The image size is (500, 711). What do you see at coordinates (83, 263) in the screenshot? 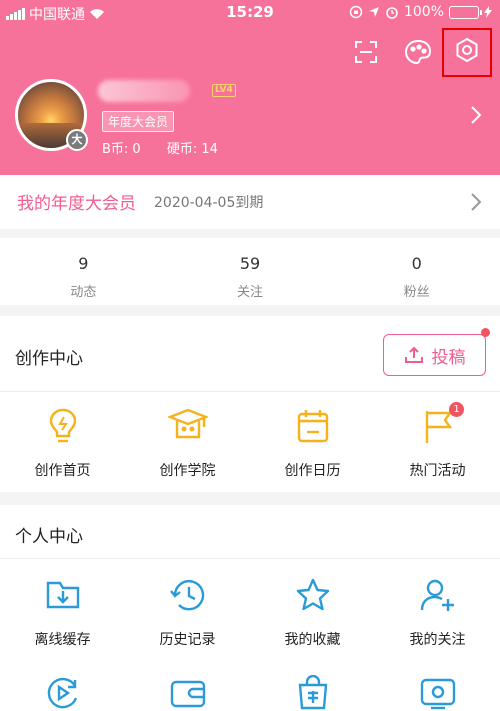
I see `stat-value: 9` at bounding box center [83, 263].